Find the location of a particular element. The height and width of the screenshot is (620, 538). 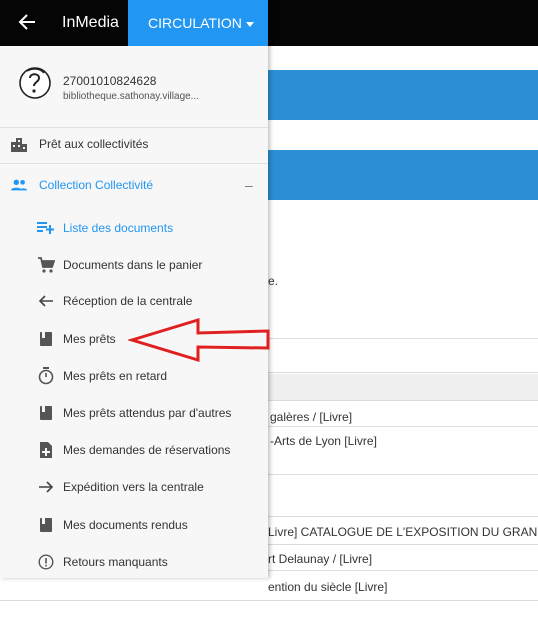

people-icon is located at coordinates (19, 185).